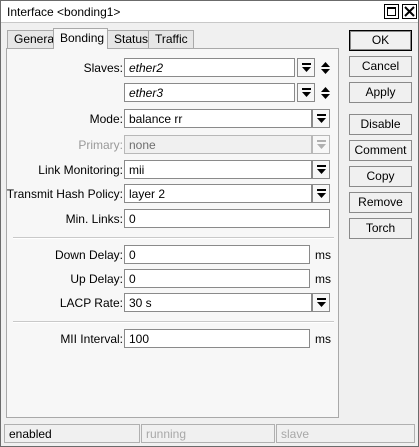  What do you see at coordinates (380, 124) in the screenshot?
I see `disable-button: Disable` at bounding box center [380, 124].